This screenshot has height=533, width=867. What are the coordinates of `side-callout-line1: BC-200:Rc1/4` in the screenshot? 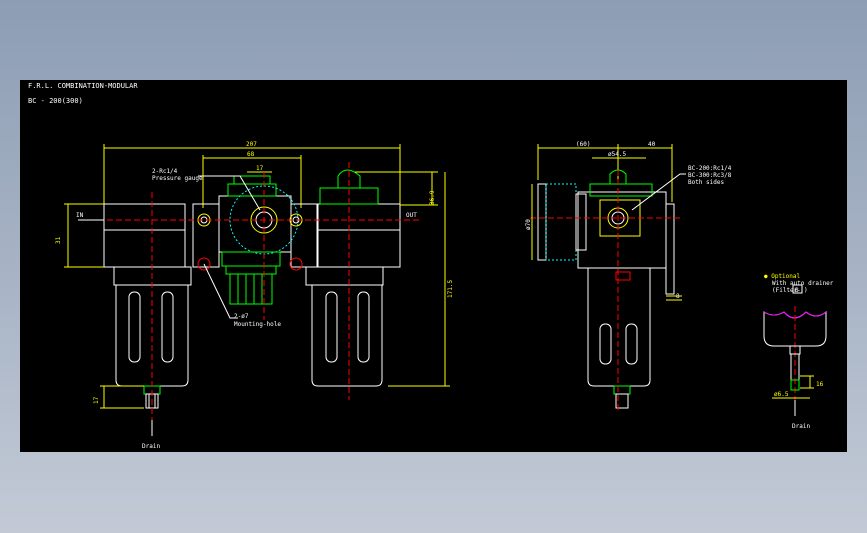 It's located at (710, 168).